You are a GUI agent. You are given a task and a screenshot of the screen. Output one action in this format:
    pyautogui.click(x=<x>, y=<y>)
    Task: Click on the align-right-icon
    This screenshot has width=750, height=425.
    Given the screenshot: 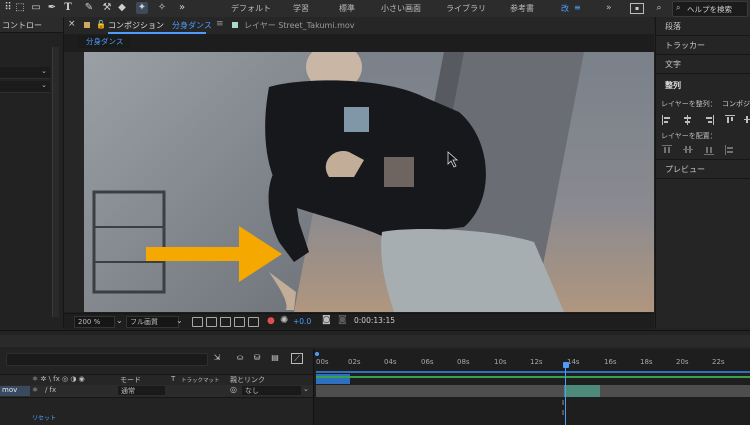 What is the action you would take?
    pyautogui.click(x=709, y=120)
    